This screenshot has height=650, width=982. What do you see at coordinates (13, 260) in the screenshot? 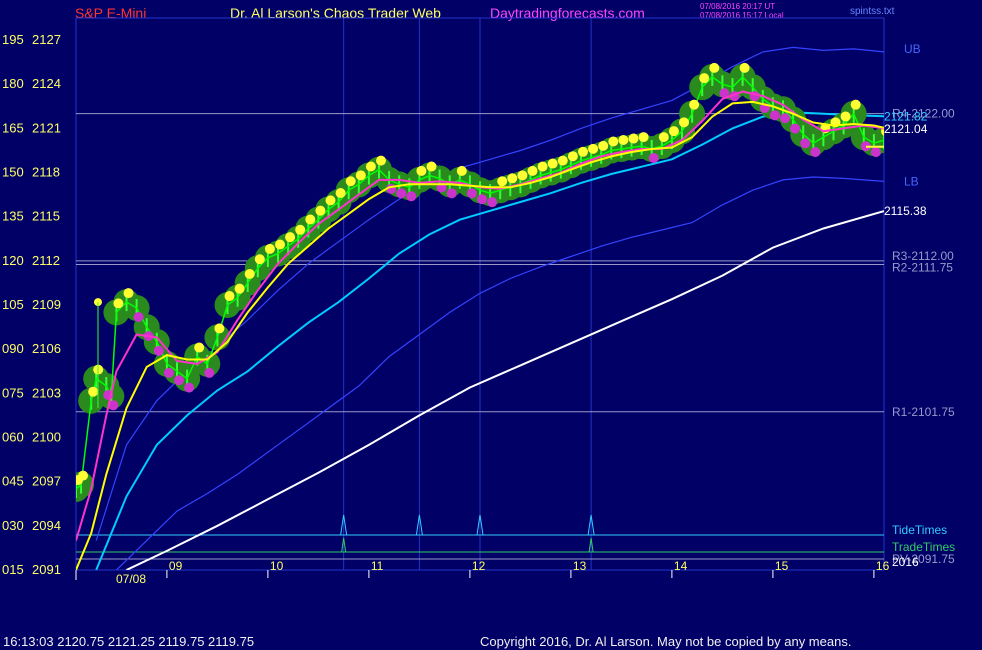
I see `y-tick-left: 120` at bounding box center [13, 260].